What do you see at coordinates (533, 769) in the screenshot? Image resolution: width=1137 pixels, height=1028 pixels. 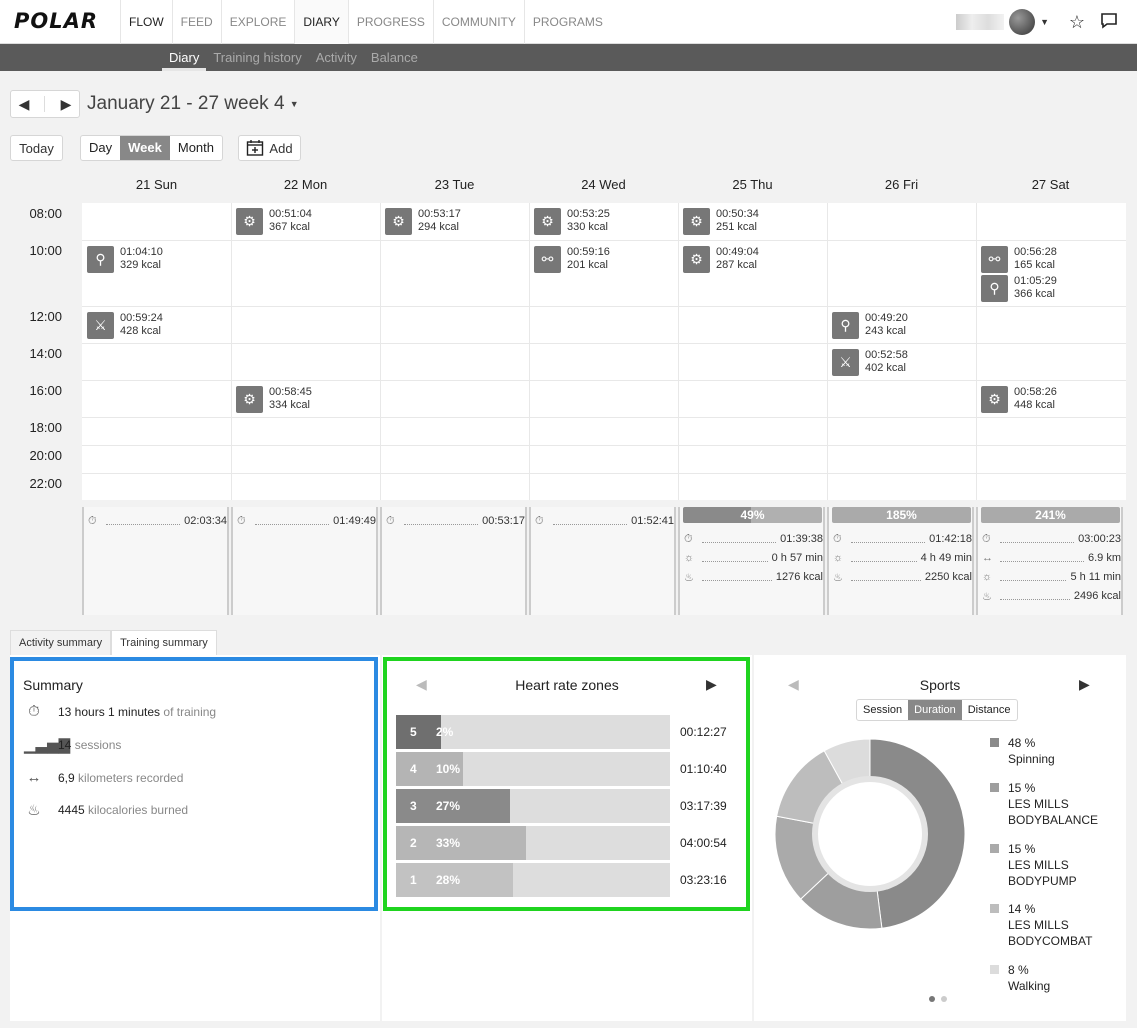 I see `hr-zone-bar: 4 10%` at bounding box center [533, 769].